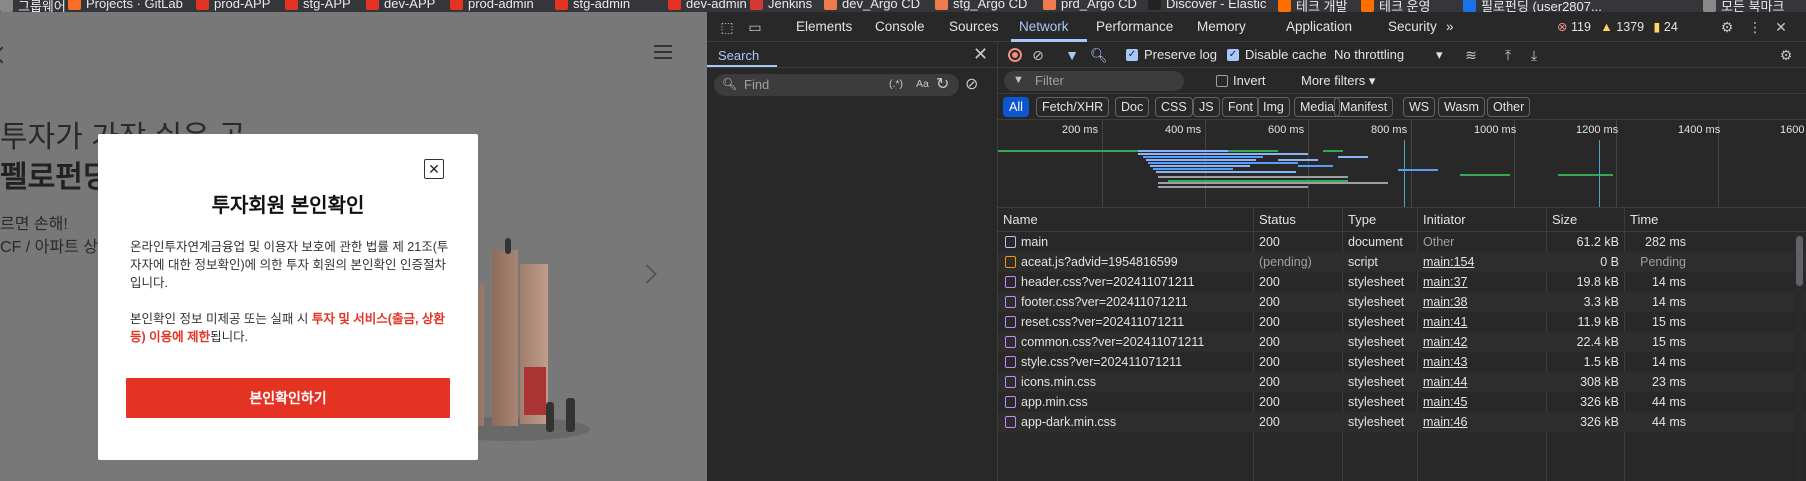  Describe the element at coordinates (1743, 6) in the screenshot. I see `bookmark-item: 모든 북마크` at that location.